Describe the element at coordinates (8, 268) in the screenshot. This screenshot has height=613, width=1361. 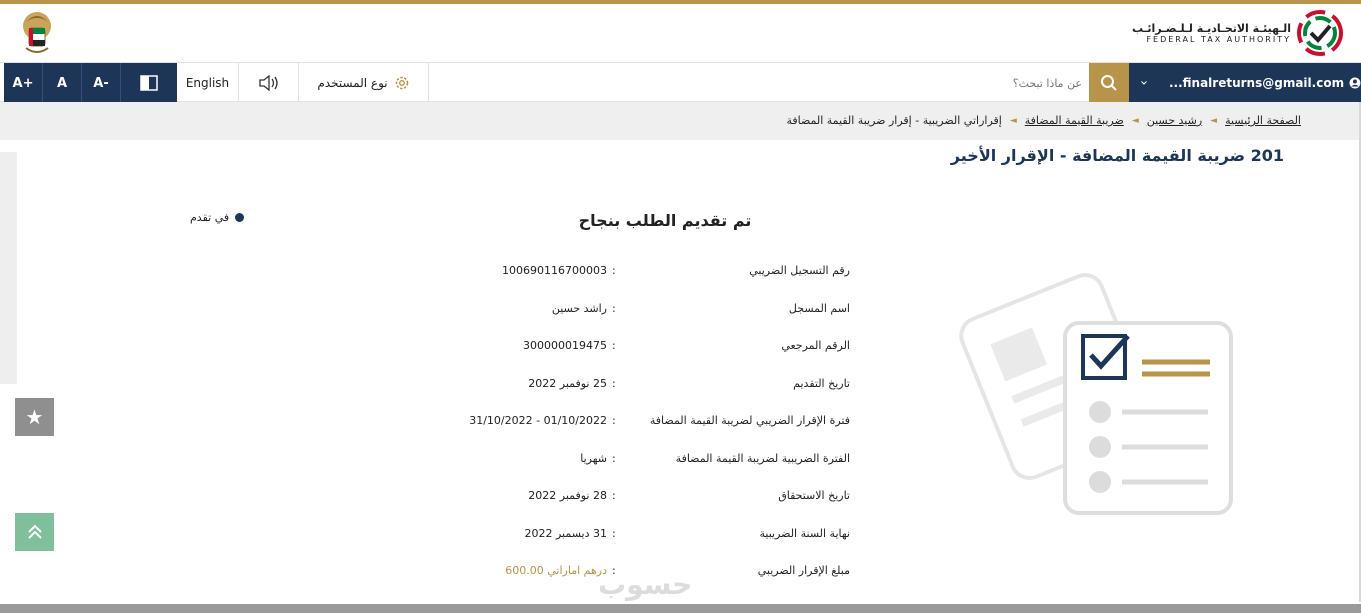
I see `left-side-rail` at that location.